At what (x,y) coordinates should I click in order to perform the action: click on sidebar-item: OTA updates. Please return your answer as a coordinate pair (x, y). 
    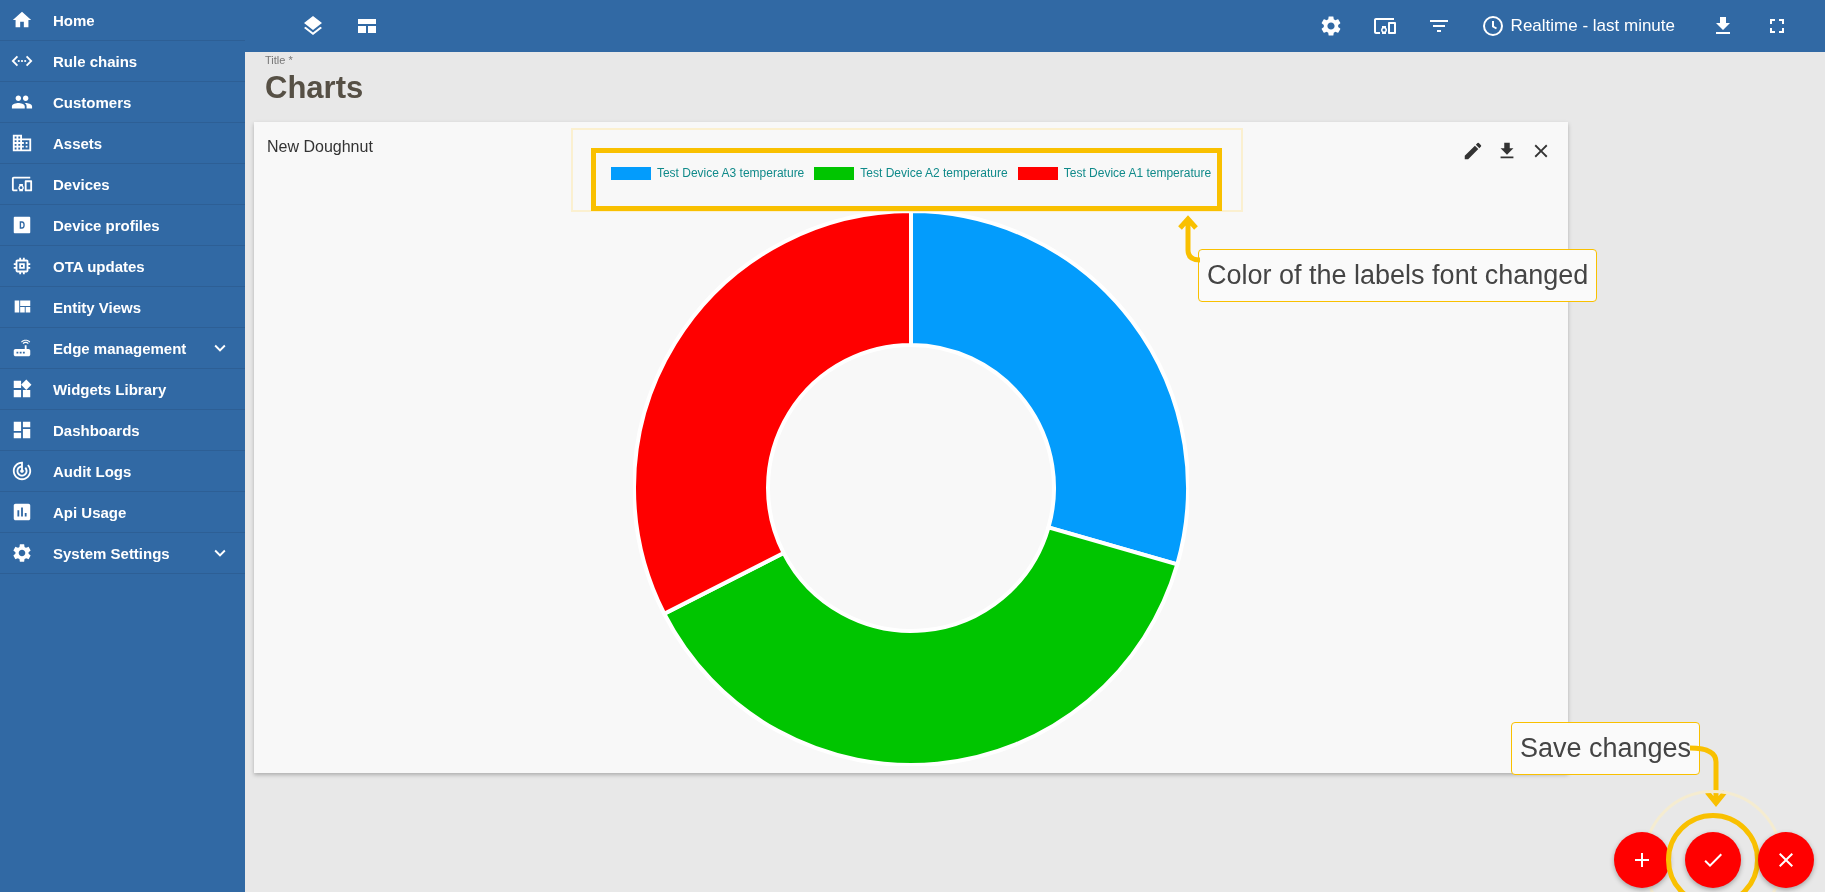
    Looking at the image, I should click on (122, 266).